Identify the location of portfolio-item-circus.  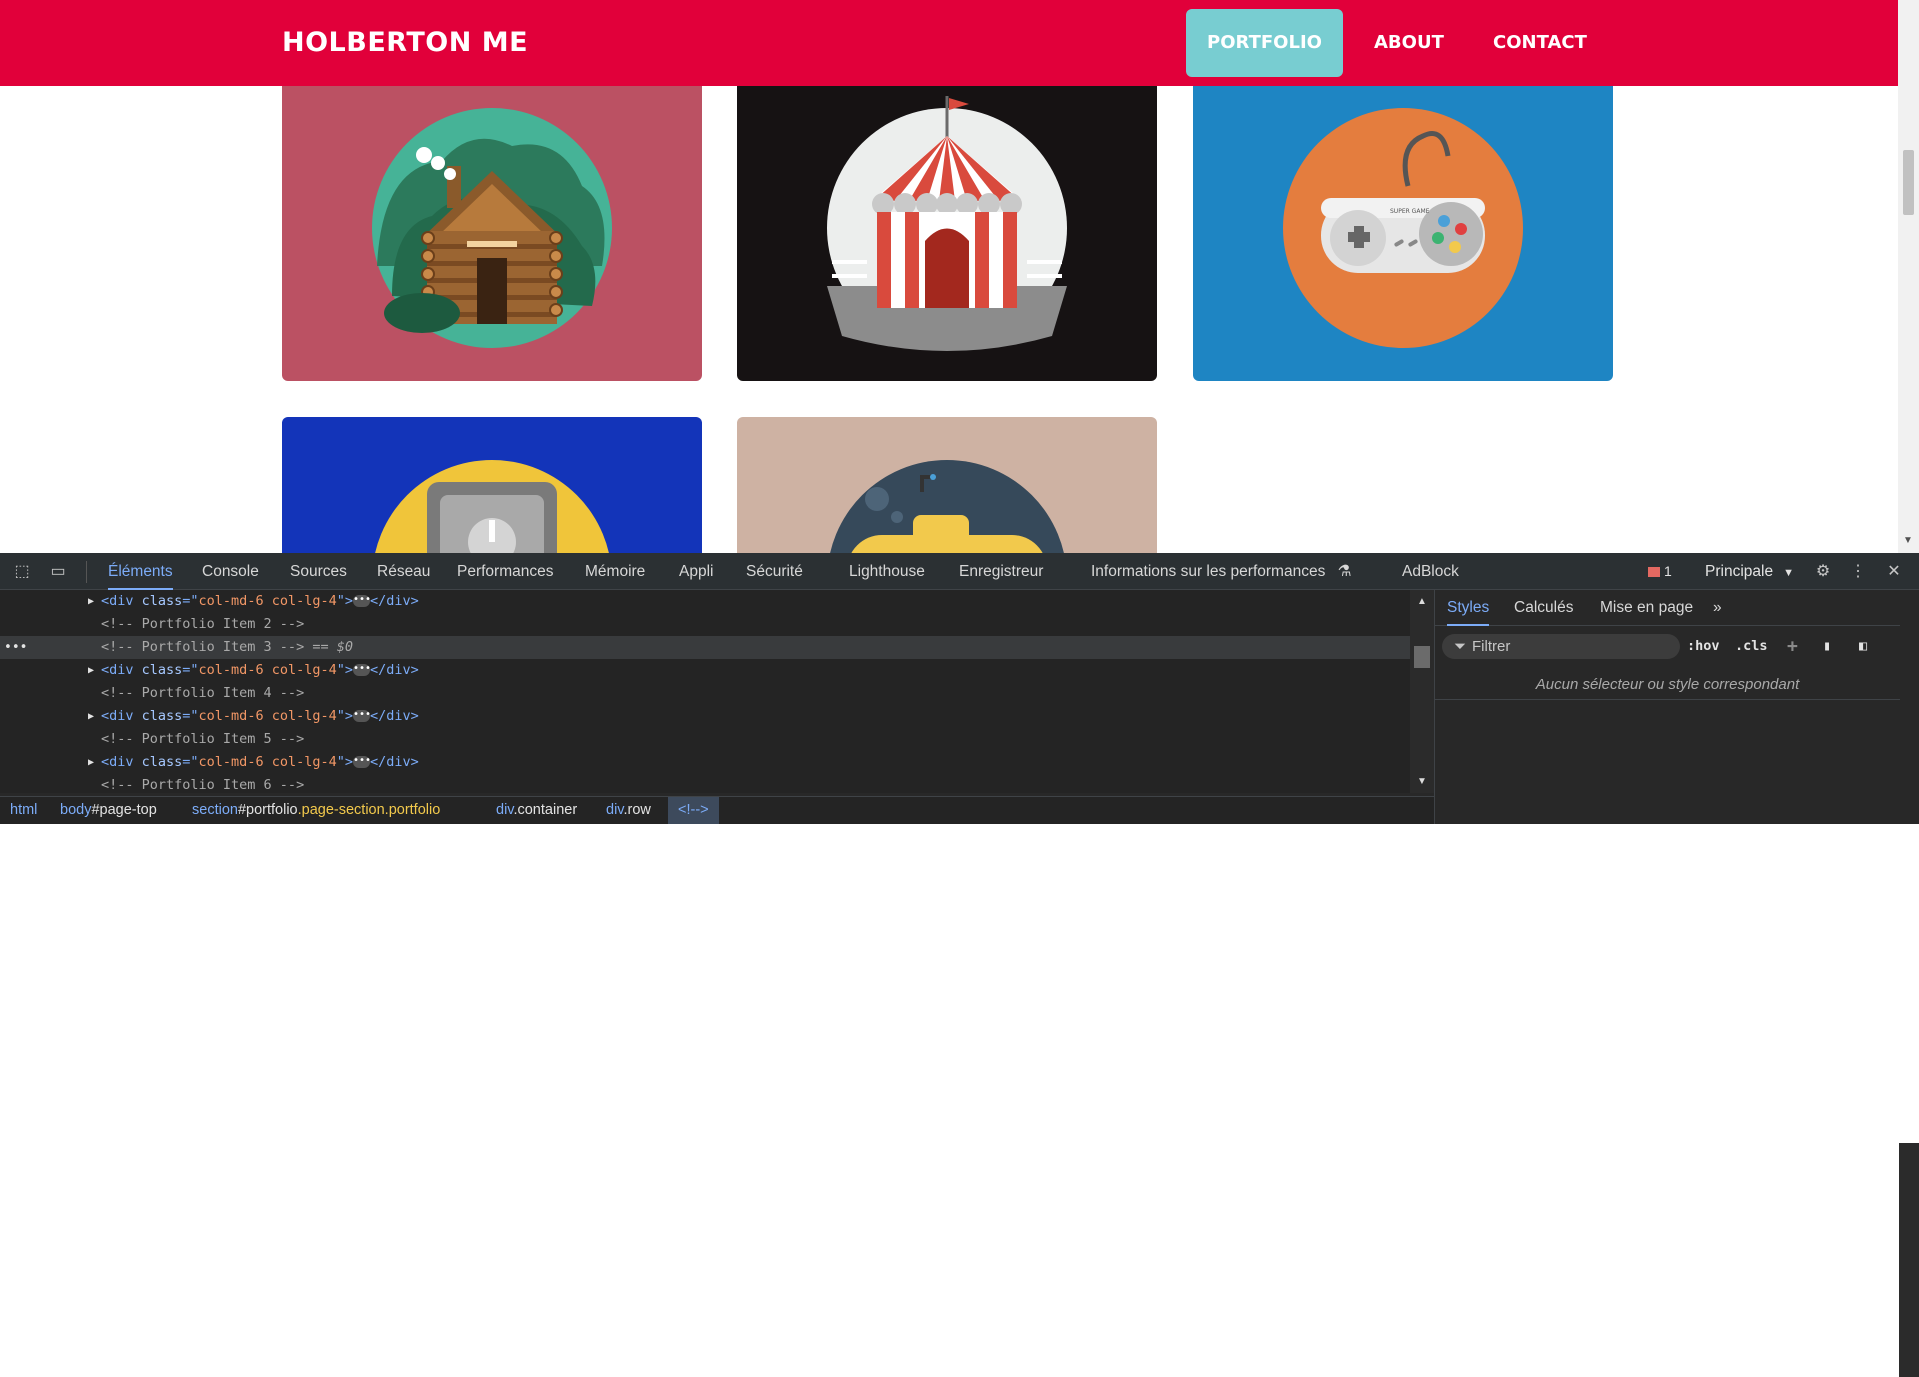
(947, 223).